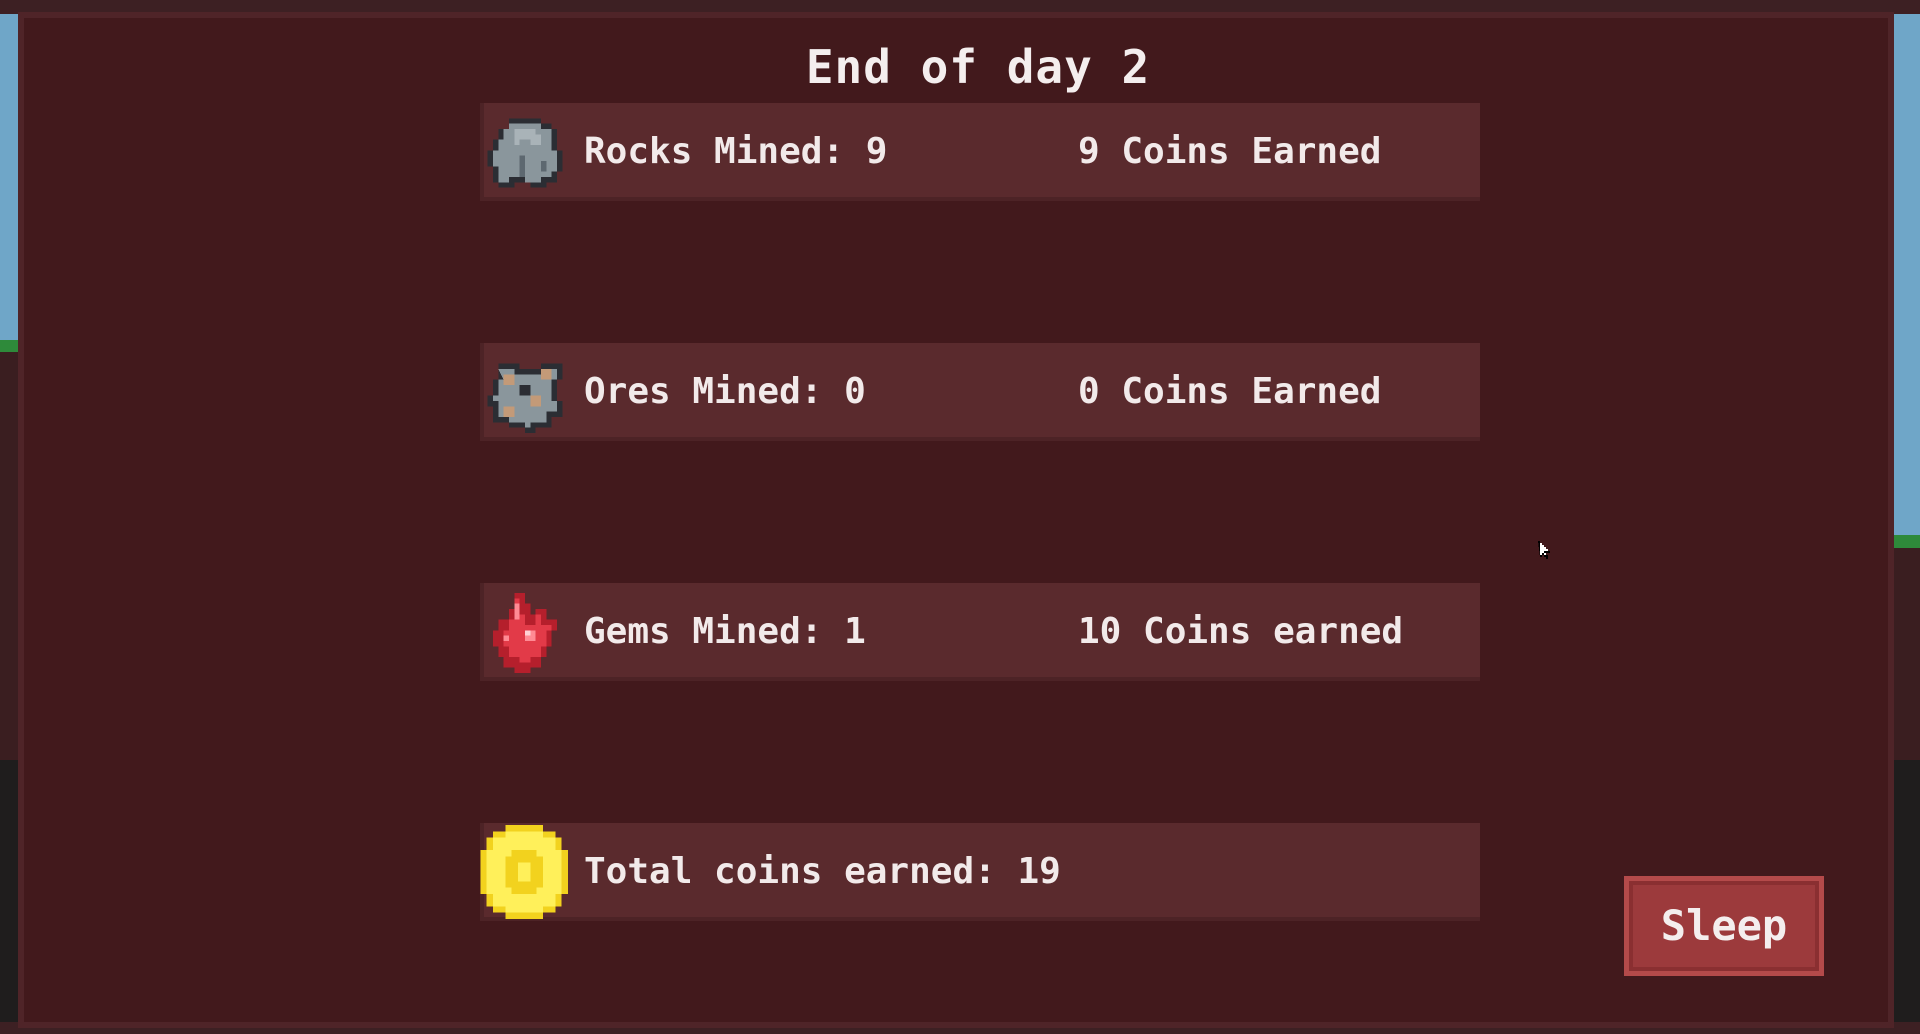 The height and width of the screenshot is (1034, 1920). I want to click on rocks-coins-label: 9 Coins Earned, so click(1230, 151).